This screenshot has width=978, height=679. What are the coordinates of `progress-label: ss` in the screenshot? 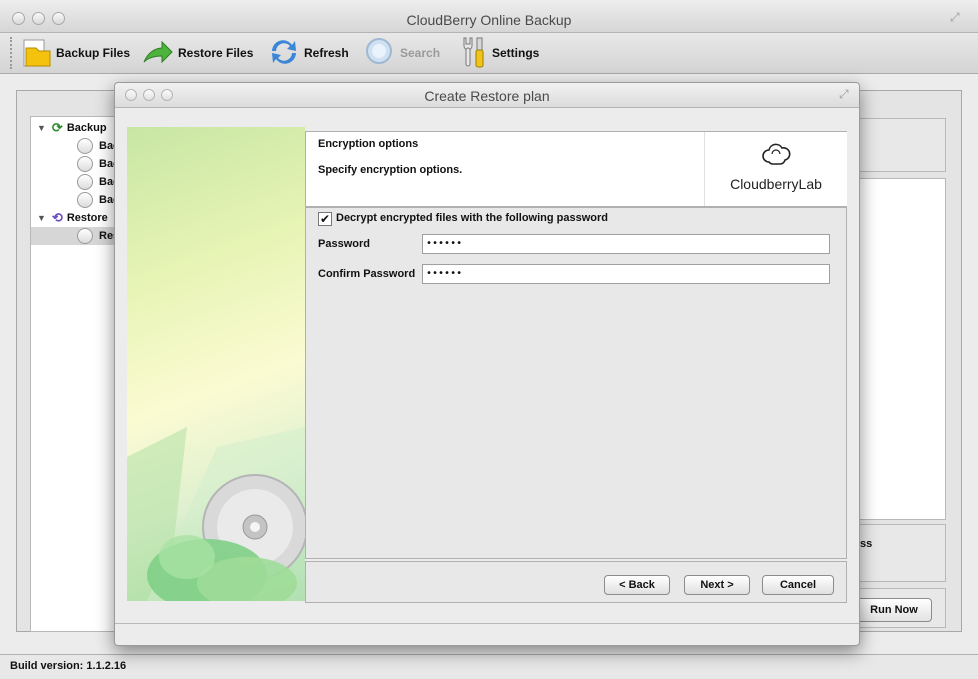 It's located at (866, 544).